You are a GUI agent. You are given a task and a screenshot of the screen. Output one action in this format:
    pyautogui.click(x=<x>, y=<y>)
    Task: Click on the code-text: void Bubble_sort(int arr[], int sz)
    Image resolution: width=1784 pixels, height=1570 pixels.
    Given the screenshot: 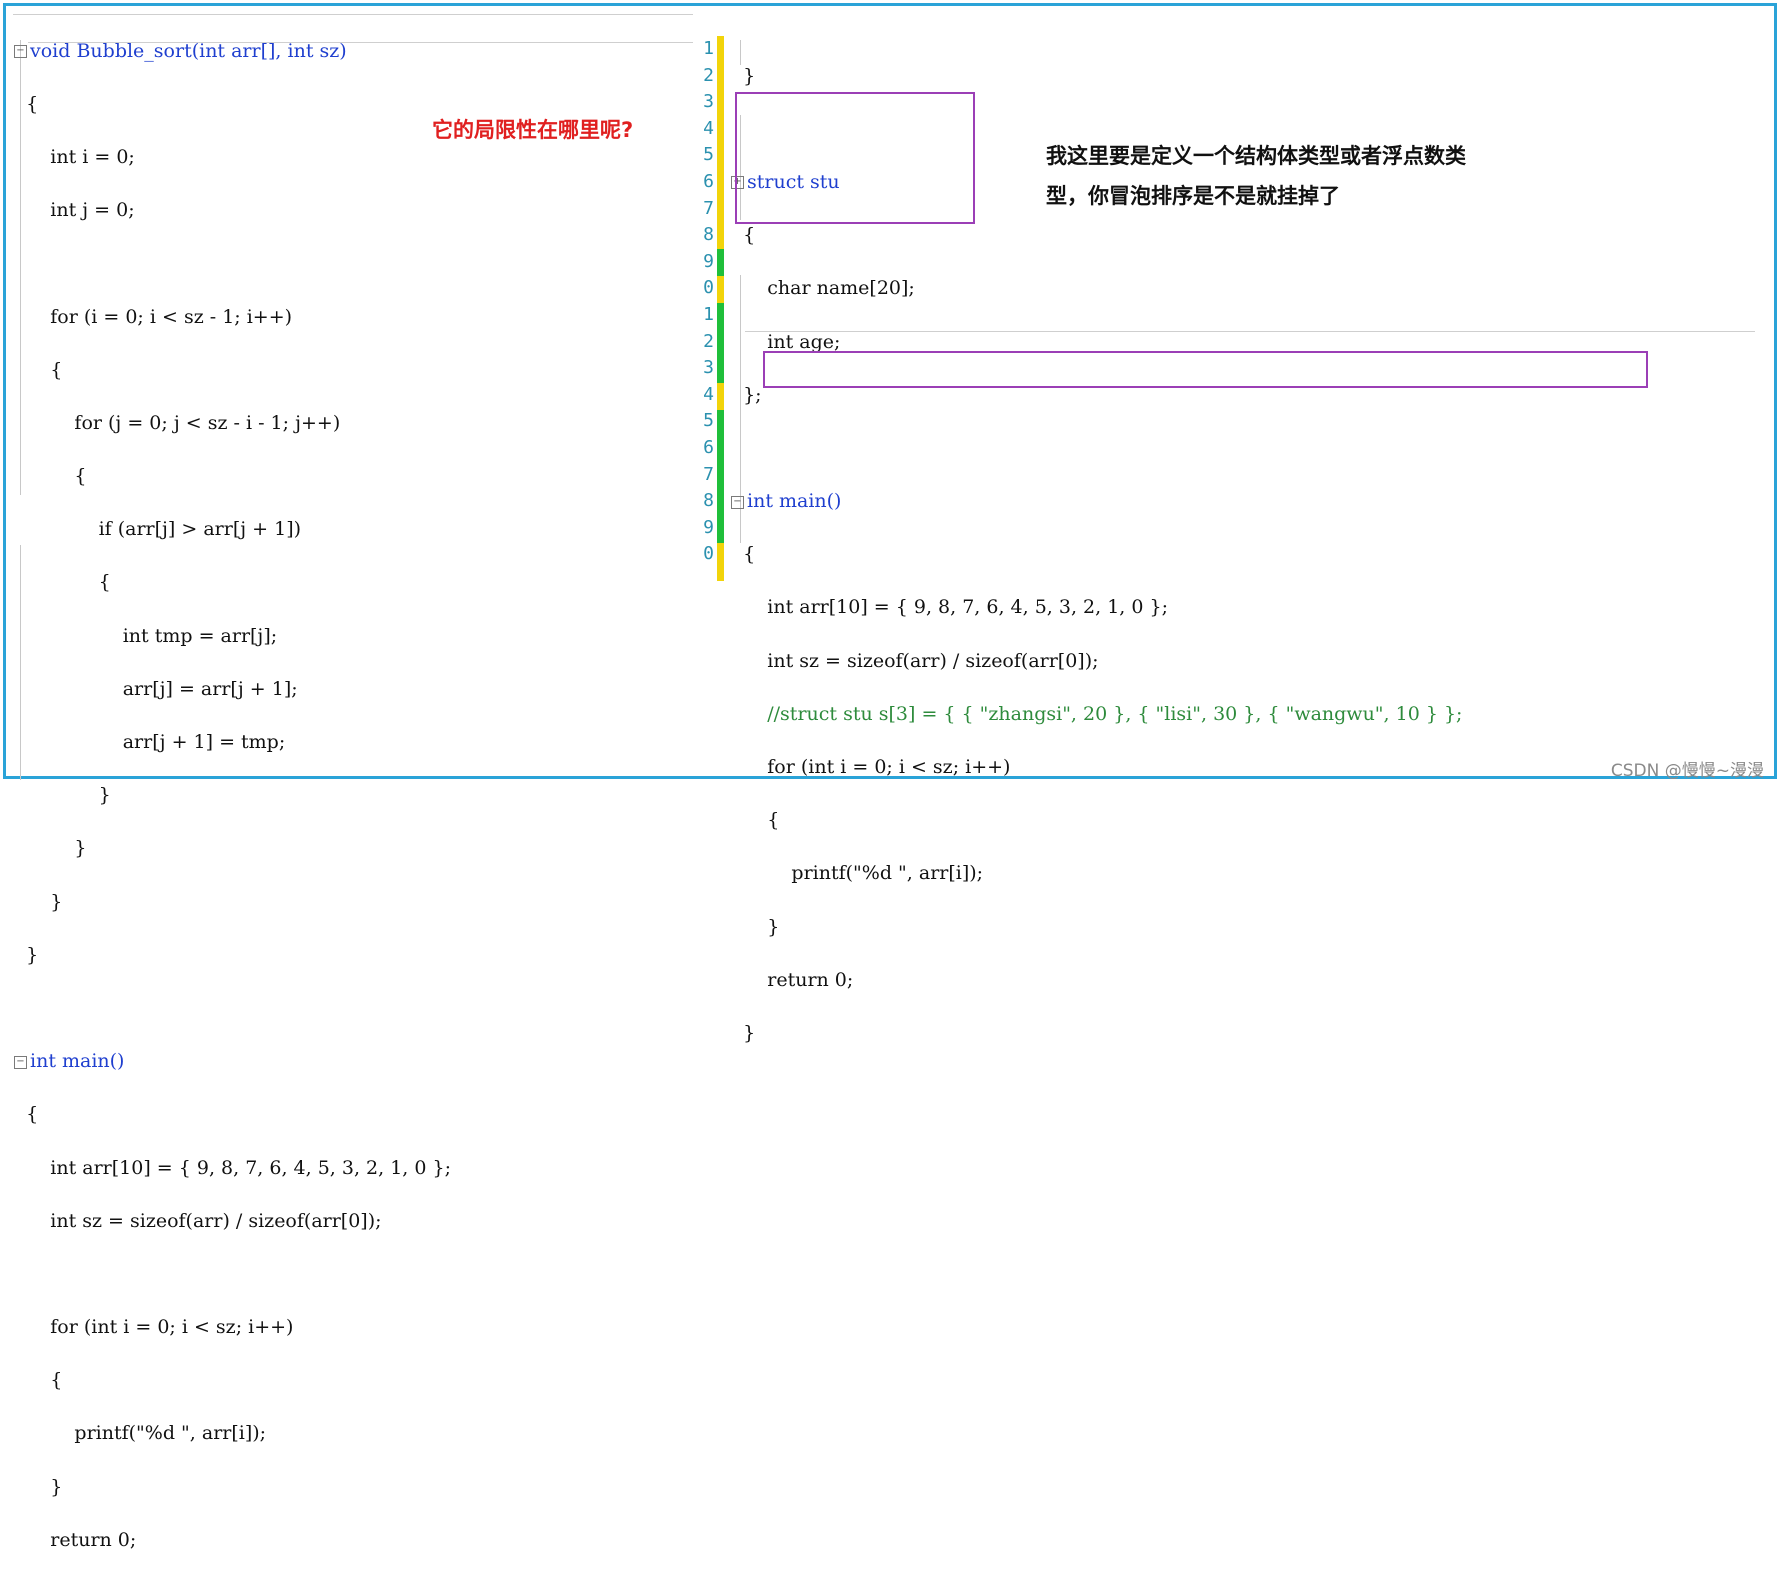 What is the action you would take?
    pyautogui.click(x=188, y=50)
    